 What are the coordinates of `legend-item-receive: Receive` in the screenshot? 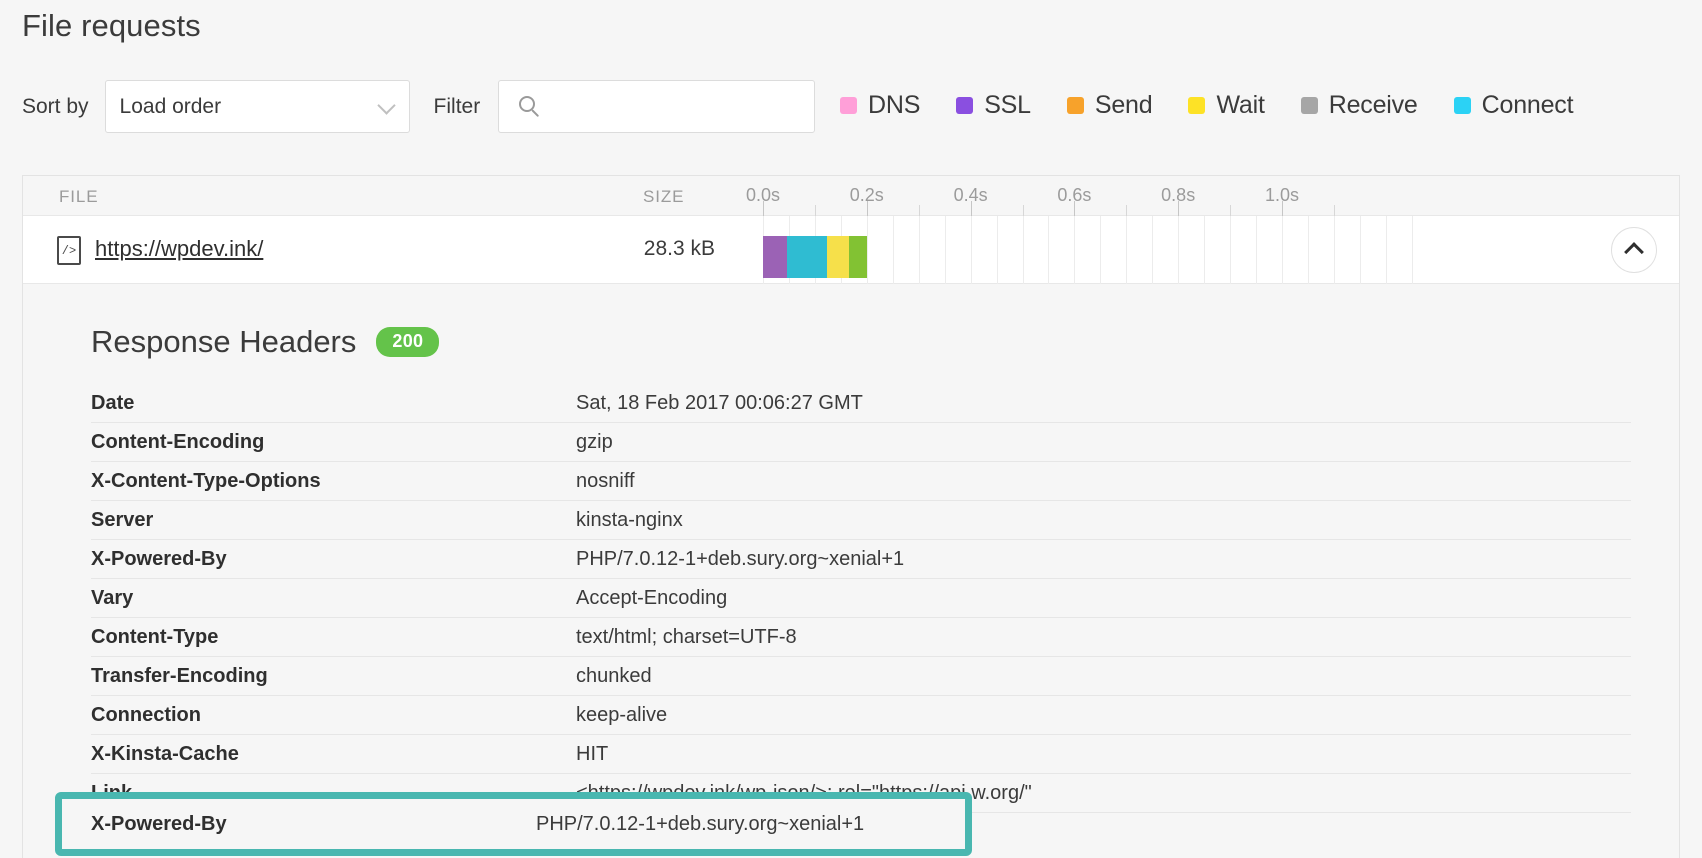 It's located at (1359, 105).